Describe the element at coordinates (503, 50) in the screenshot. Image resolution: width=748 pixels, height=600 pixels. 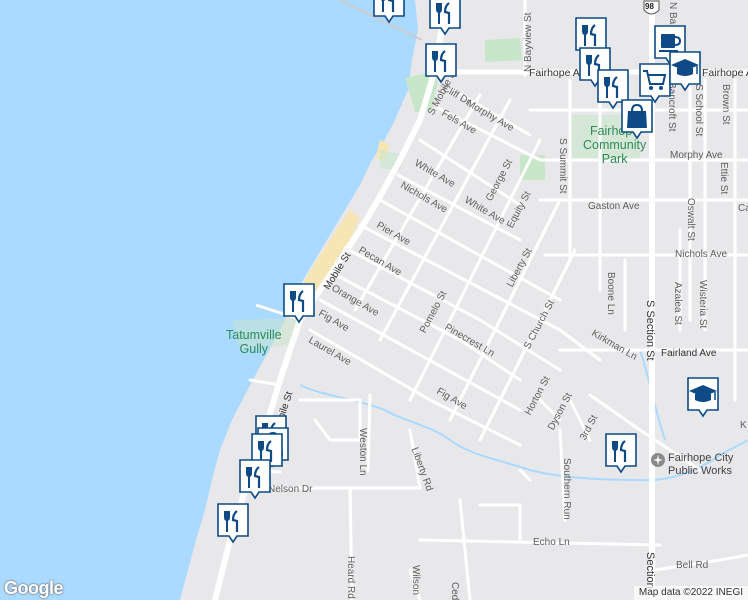
I see `park-area` at that location.